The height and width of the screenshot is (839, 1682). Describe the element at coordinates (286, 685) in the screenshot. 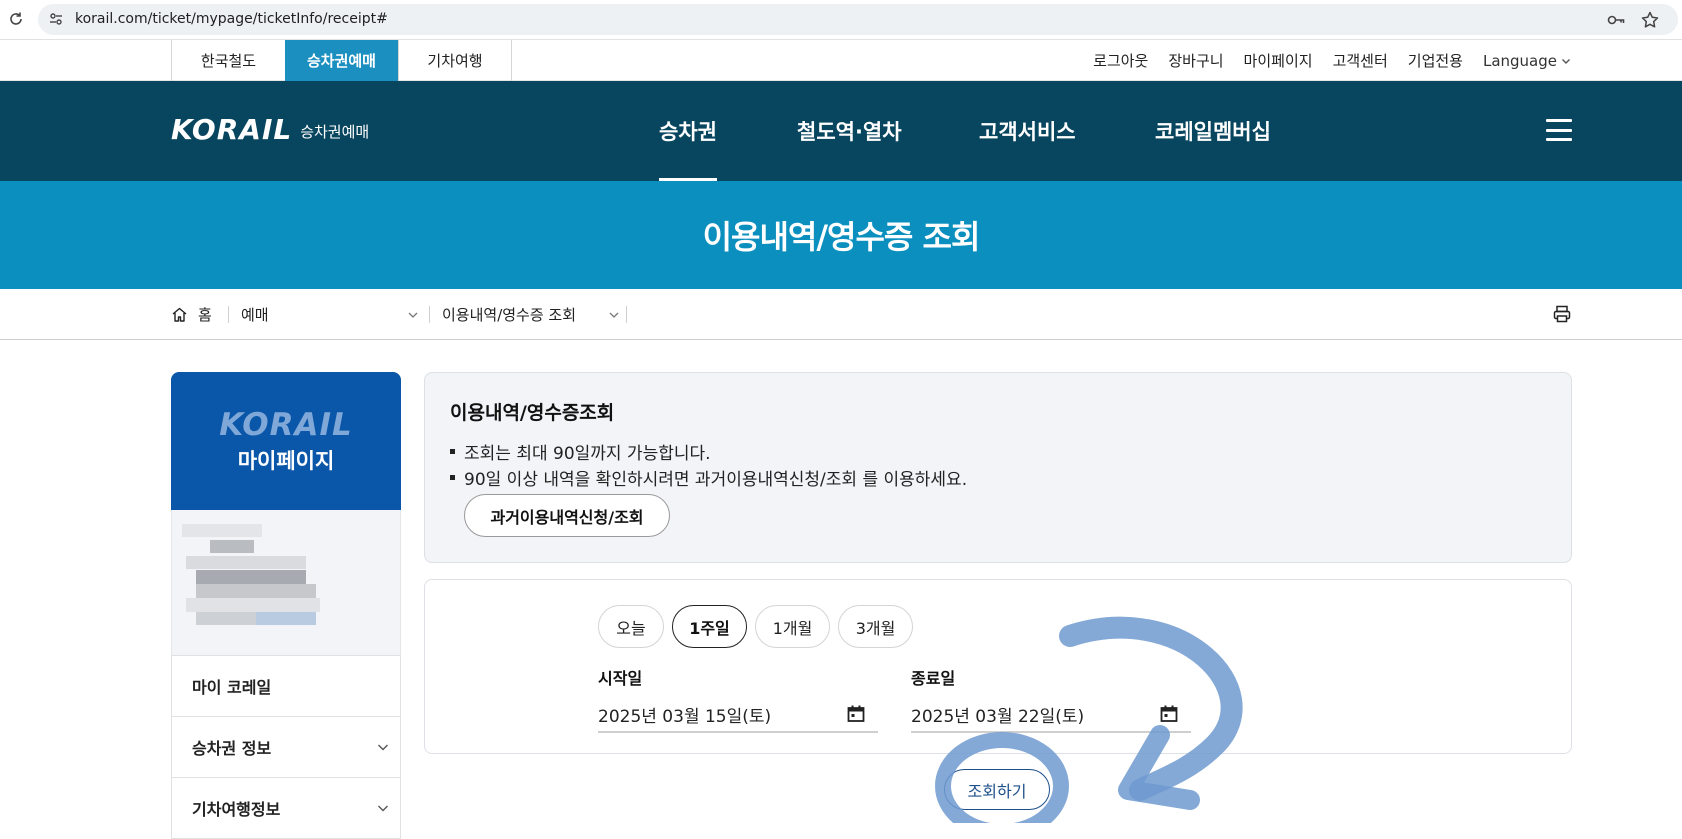

I see `sidebar-item-my-korail: 마이 코레일` at that location.